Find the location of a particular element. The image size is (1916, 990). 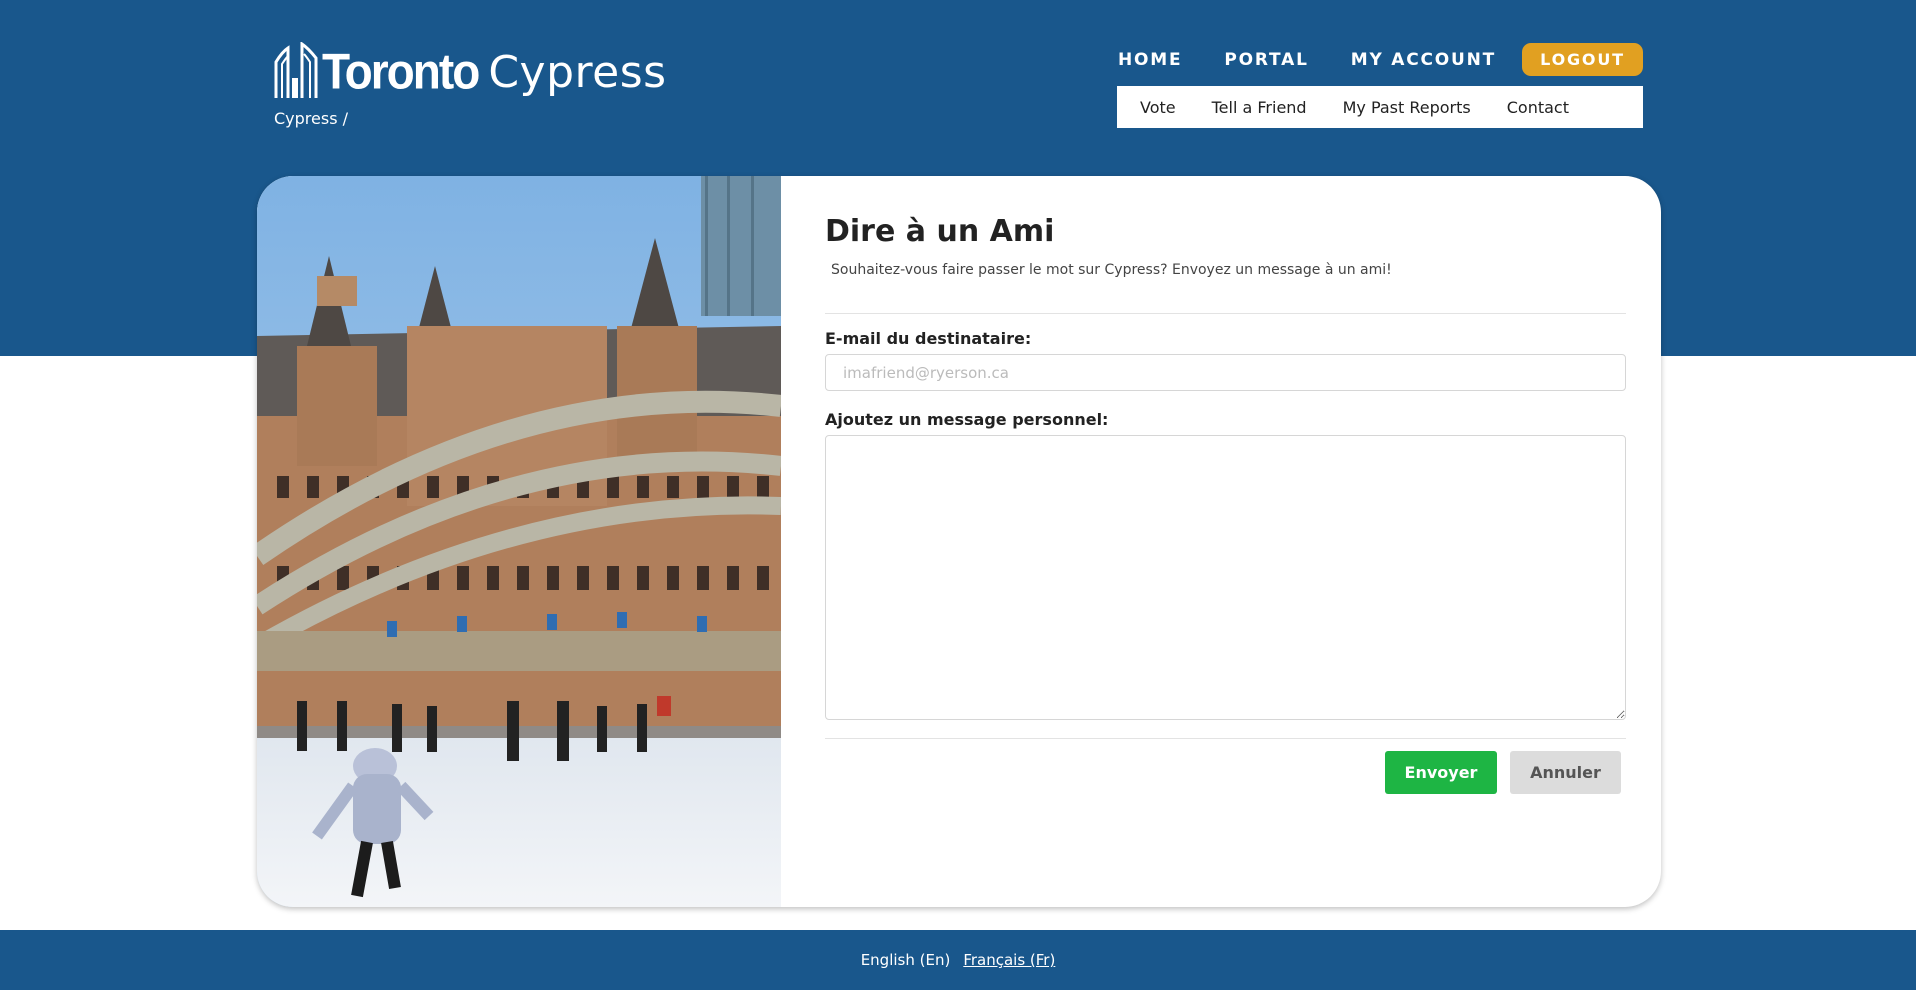

language-french-link: Français (Fr) is located at coordinates (1009, 960).